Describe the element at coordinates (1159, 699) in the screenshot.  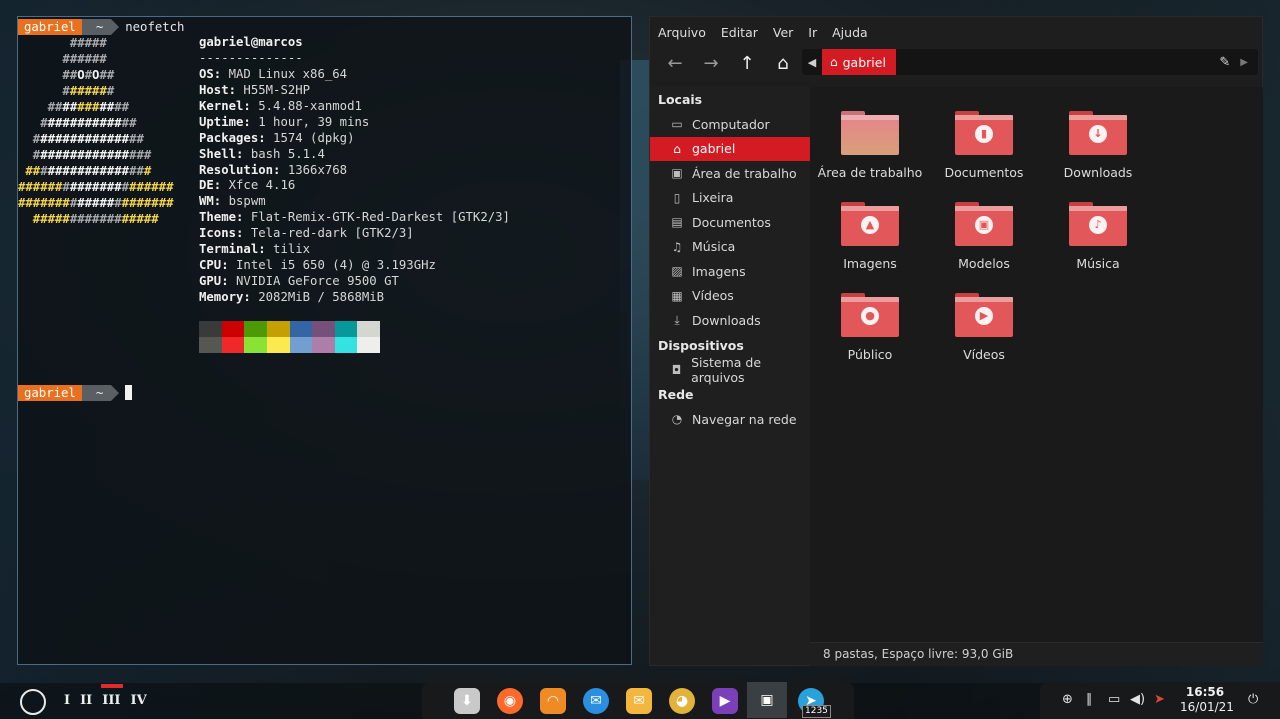
I see `notification-icon: ➤` at that location.